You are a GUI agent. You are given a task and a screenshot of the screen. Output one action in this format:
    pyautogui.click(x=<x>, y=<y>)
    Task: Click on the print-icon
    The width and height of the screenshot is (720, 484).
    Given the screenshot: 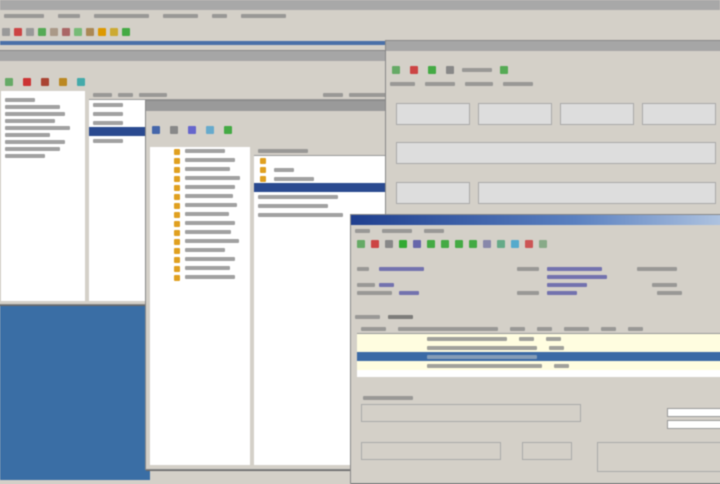 What is the action you would take?
    pyautogui.click(x=90, y=32)
    